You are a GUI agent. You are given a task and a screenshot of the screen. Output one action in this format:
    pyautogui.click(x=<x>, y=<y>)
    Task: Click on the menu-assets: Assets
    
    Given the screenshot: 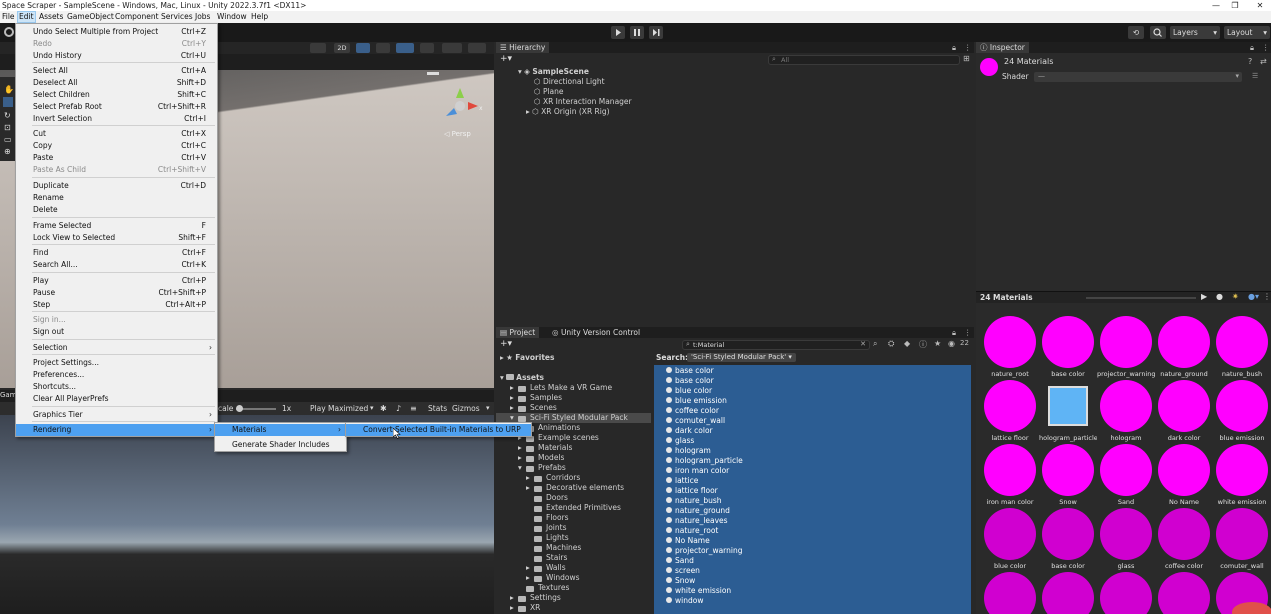 What is the action you would take?
    pyautogui.click(x=51, y=17)
    